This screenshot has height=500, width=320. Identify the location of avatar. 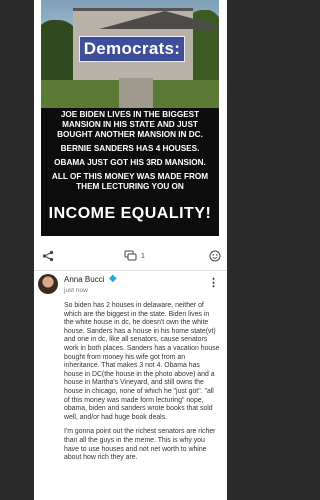
(48, 284).